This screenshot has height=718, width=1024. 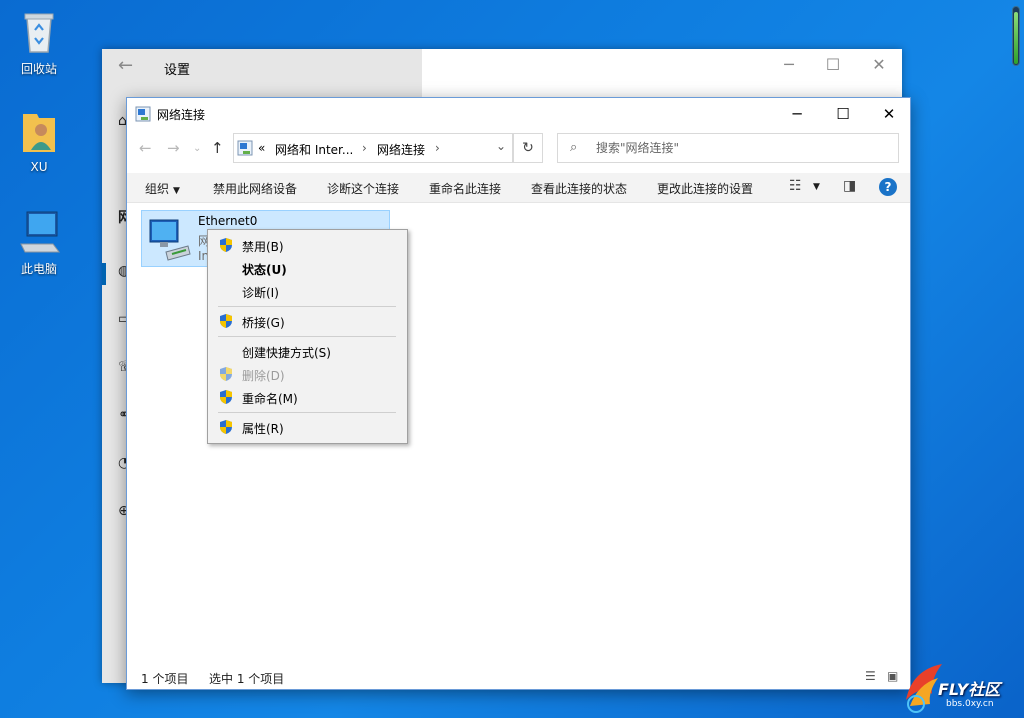 I want to click on status-bar: 1 个项目 选中 1 个项目 ☰ ▣, so click(x=518, y=677).